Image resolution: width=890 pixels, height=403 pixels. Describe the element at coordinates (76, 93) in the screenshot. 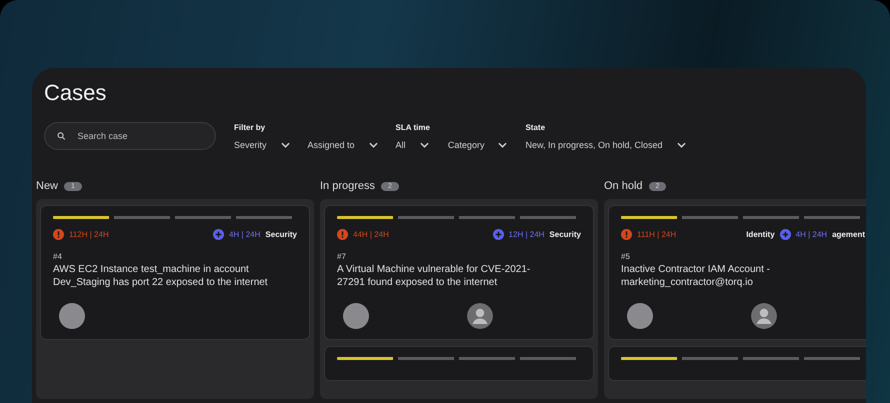

I see `page-title: Cases` at that location.